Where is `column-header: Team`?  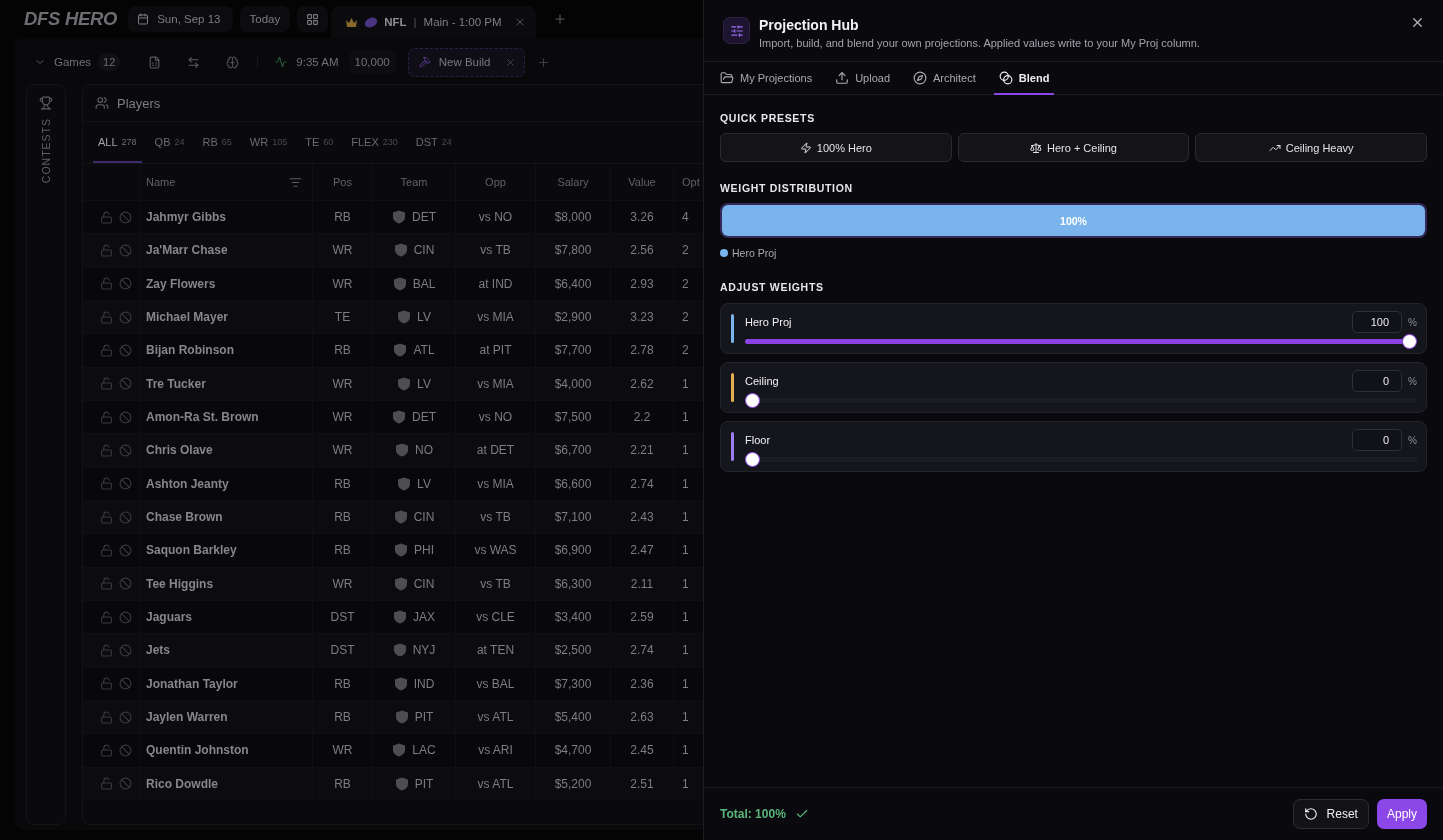
column-header: Team is located at coordinates (414, 182).